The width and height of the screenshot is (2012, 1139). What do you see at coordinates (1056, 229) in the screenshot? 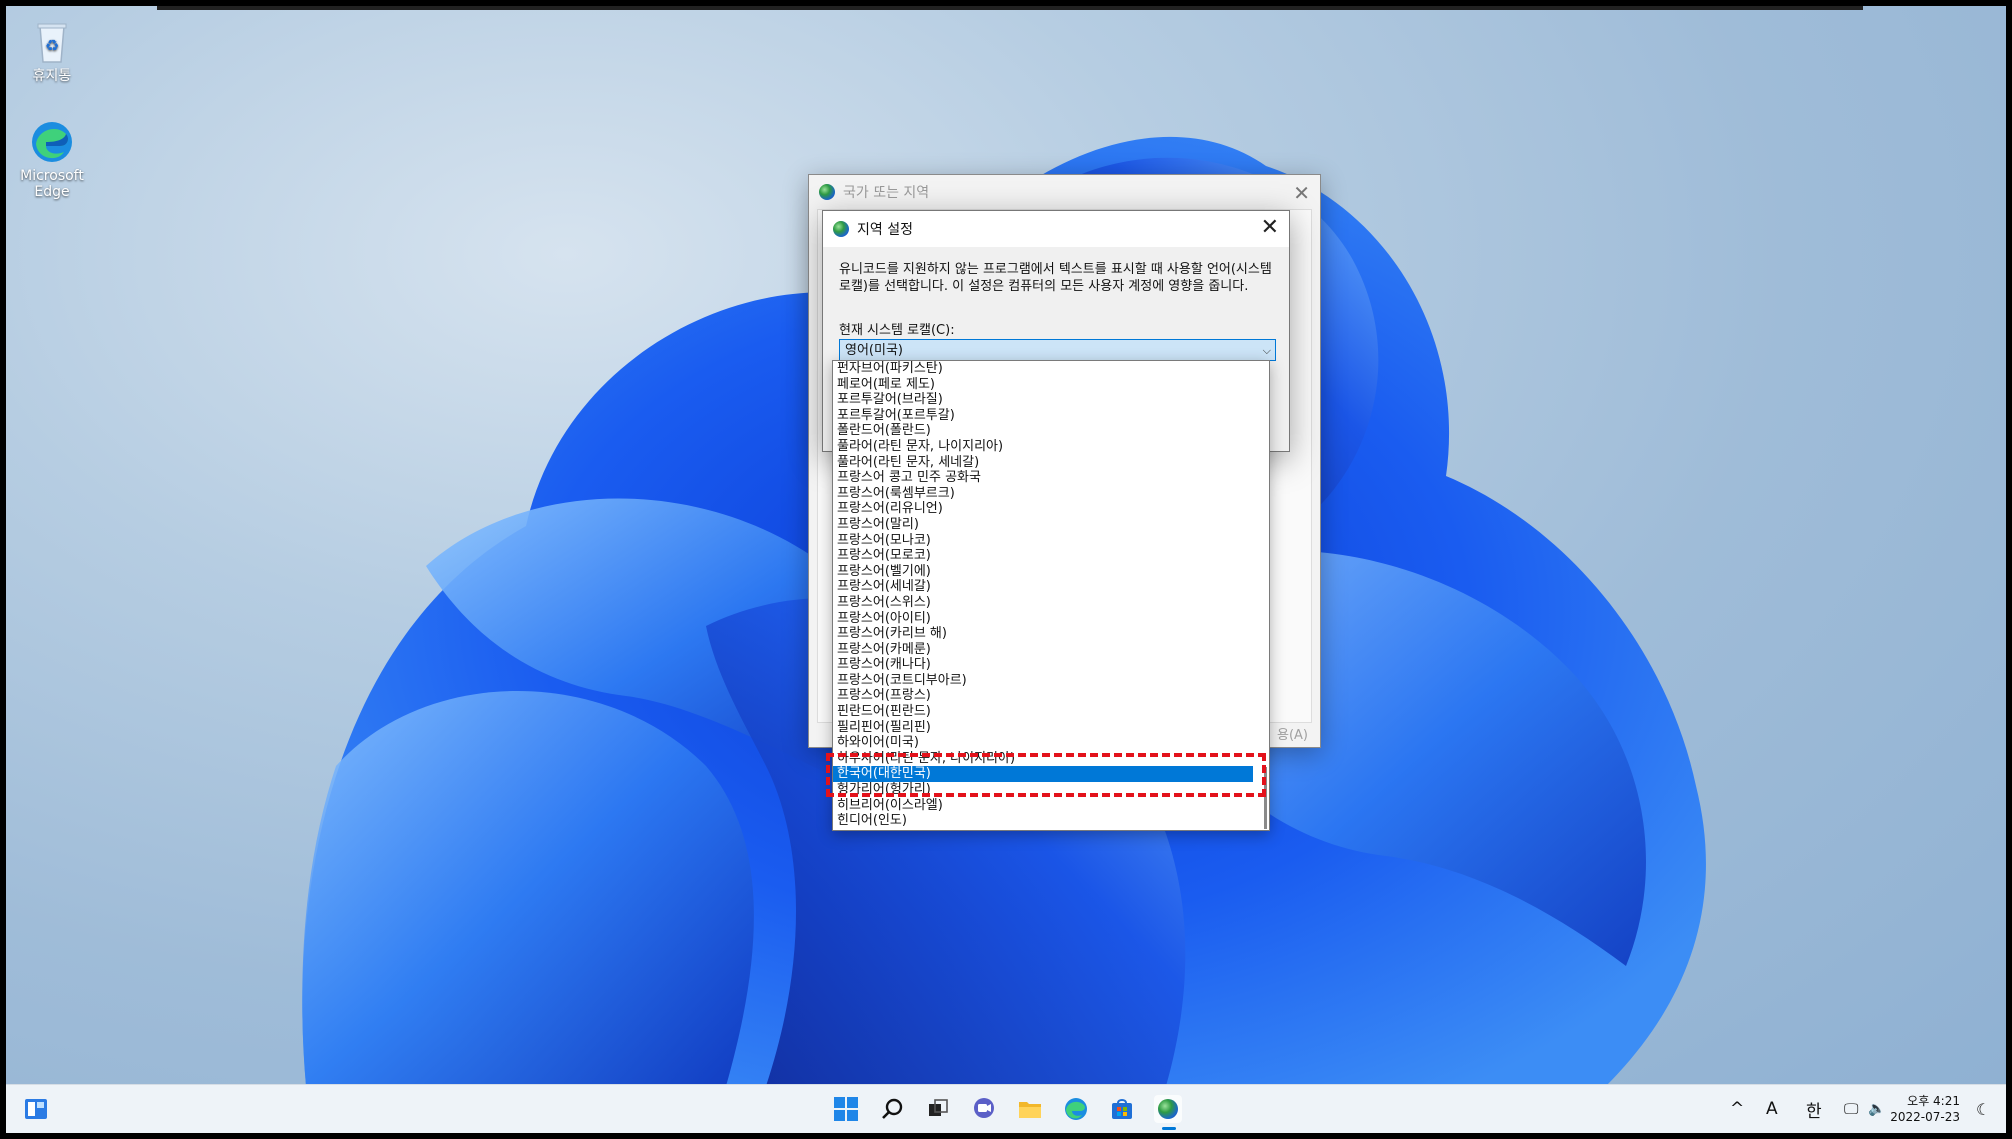
I see `region-settings-titlebar: 지역 설정` at bounding box center [1056, 229].